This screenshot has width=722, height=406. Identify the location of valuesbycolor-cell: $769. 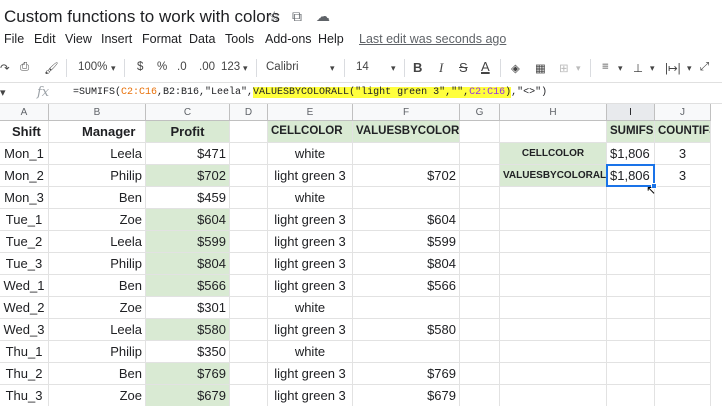
(406, 374).